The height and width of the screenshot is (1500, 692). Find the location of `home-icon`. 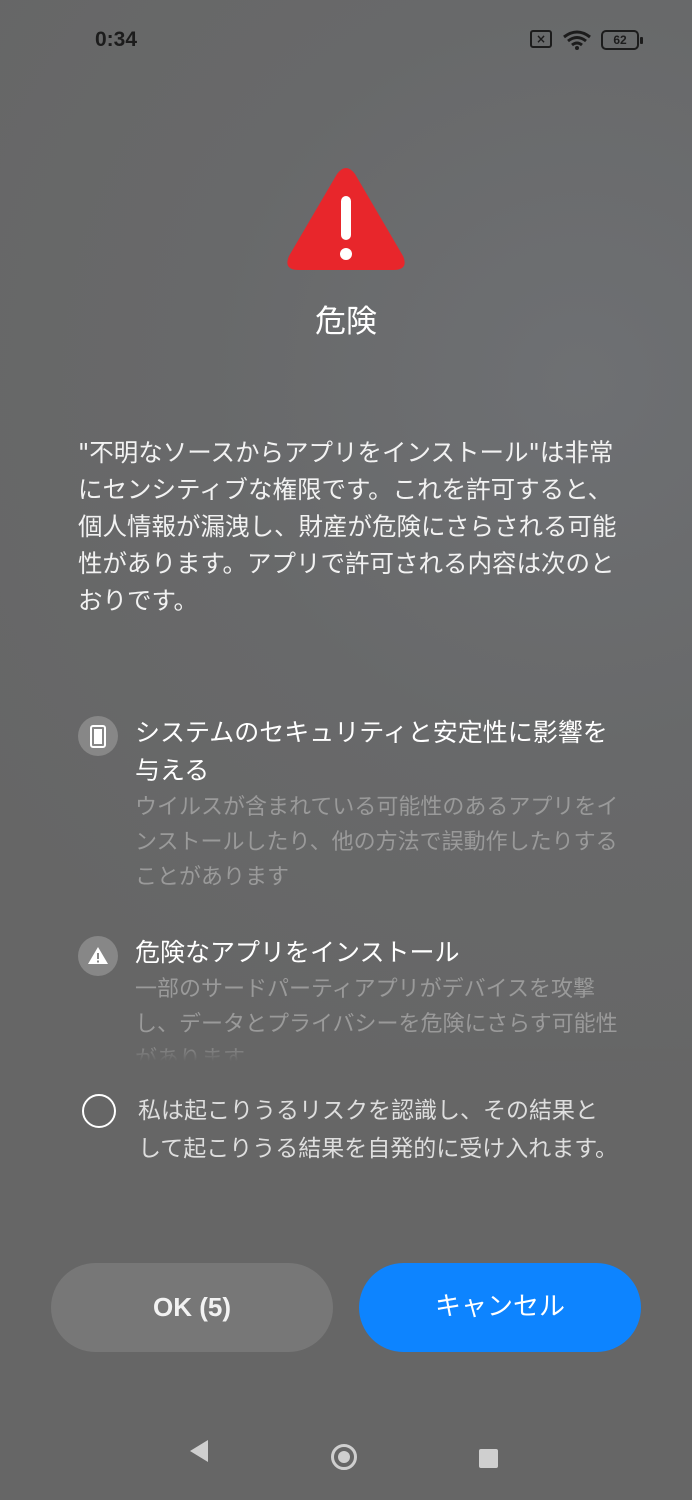

home-icon is located at coordinates (344, 1457).